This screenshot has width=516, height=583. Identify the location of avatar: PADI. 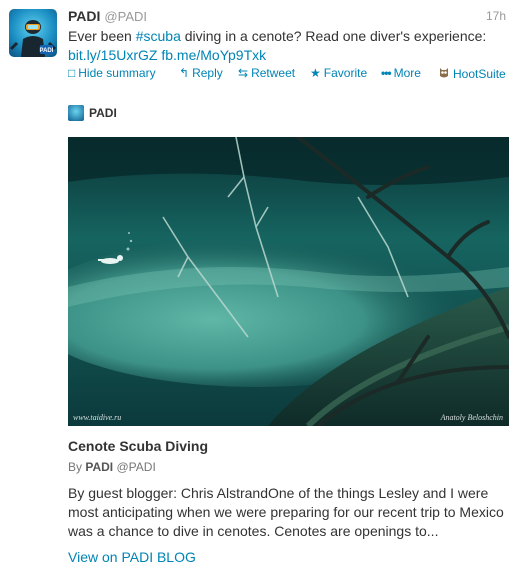
(33, 33).